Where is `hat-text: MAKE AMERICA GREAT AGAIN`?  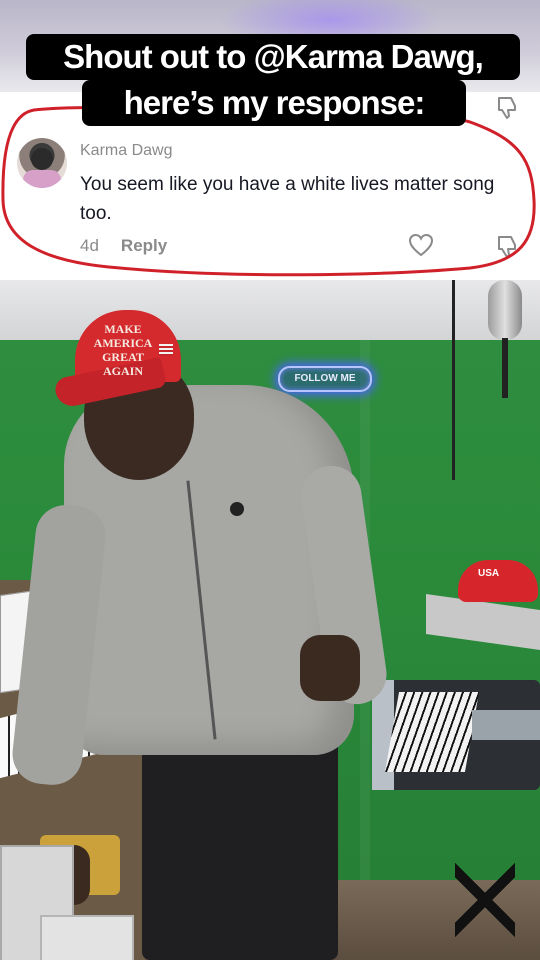
hat-text: MAKE AMERICA GREAT AGAIN is located at coordinates (123, 350).